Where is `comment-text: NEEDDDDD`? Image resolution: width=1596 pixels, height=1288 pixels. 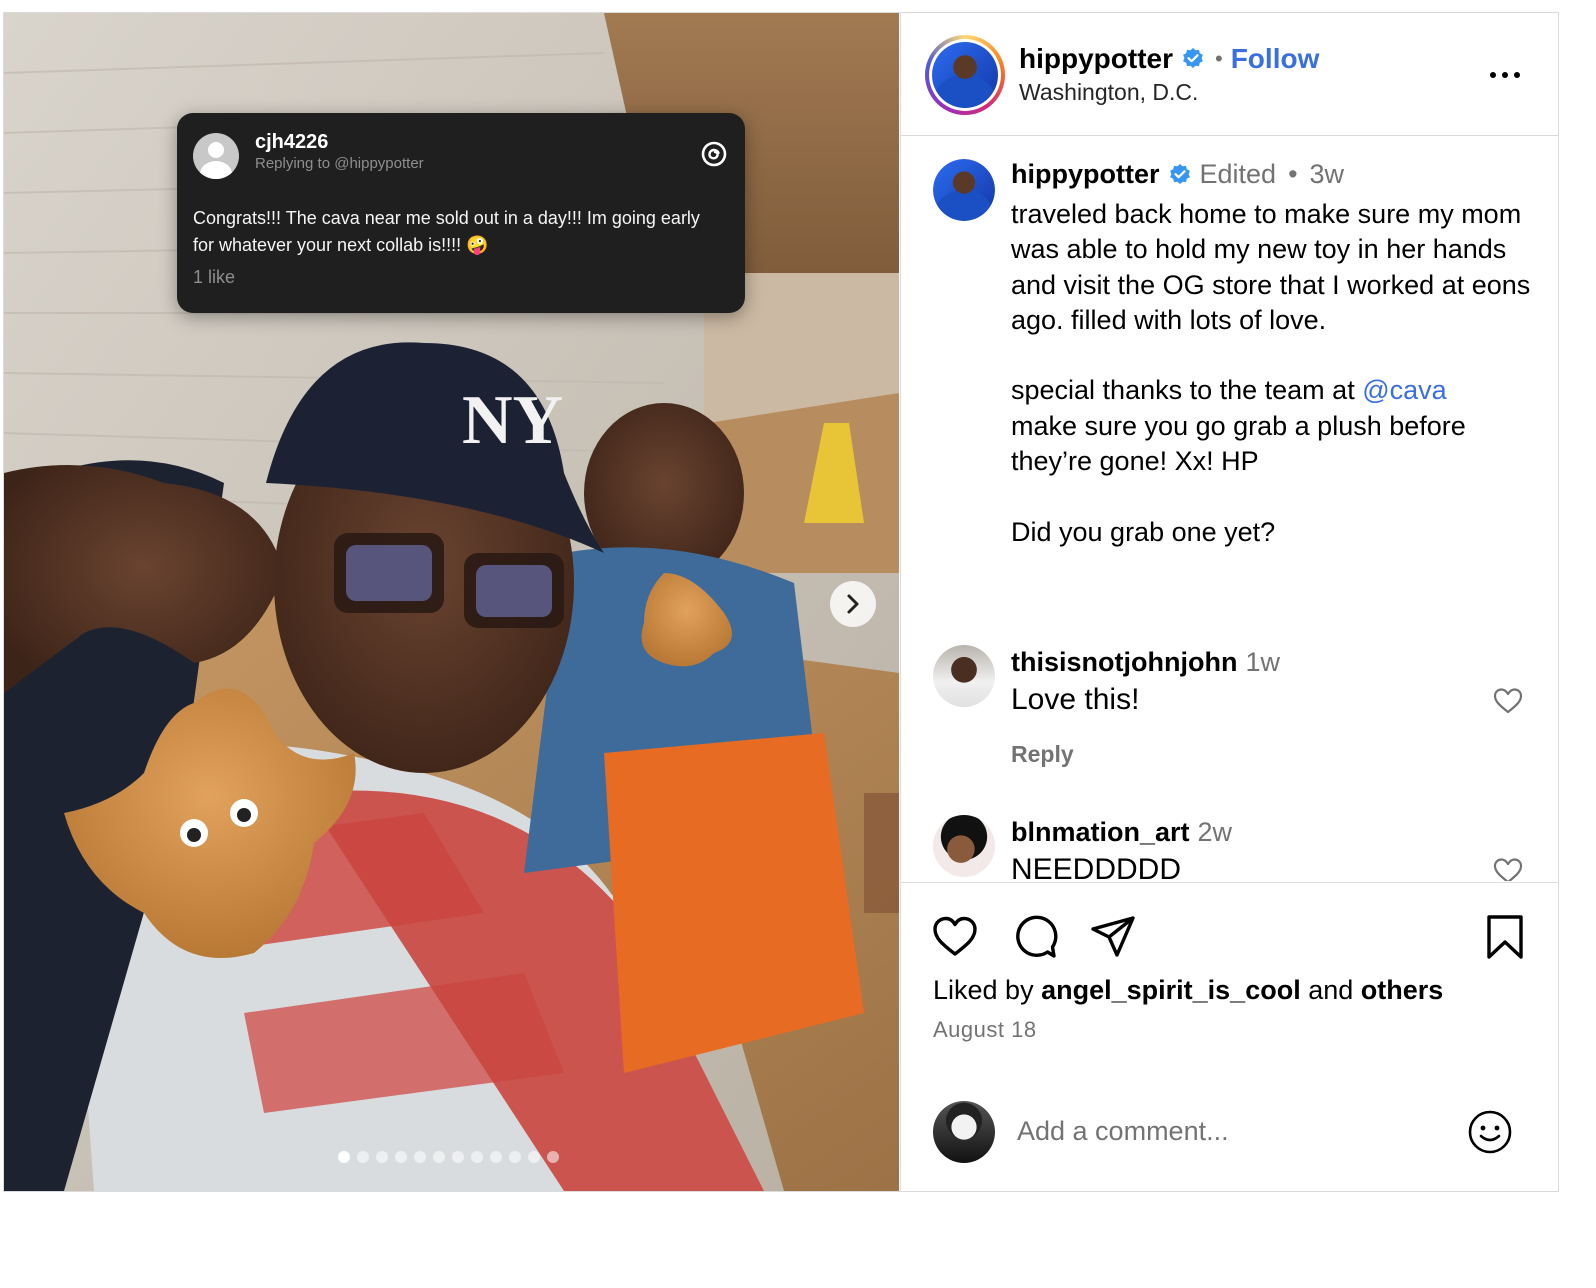 comment-text: NEEDDDDD is located at coordinates (1096, 867).